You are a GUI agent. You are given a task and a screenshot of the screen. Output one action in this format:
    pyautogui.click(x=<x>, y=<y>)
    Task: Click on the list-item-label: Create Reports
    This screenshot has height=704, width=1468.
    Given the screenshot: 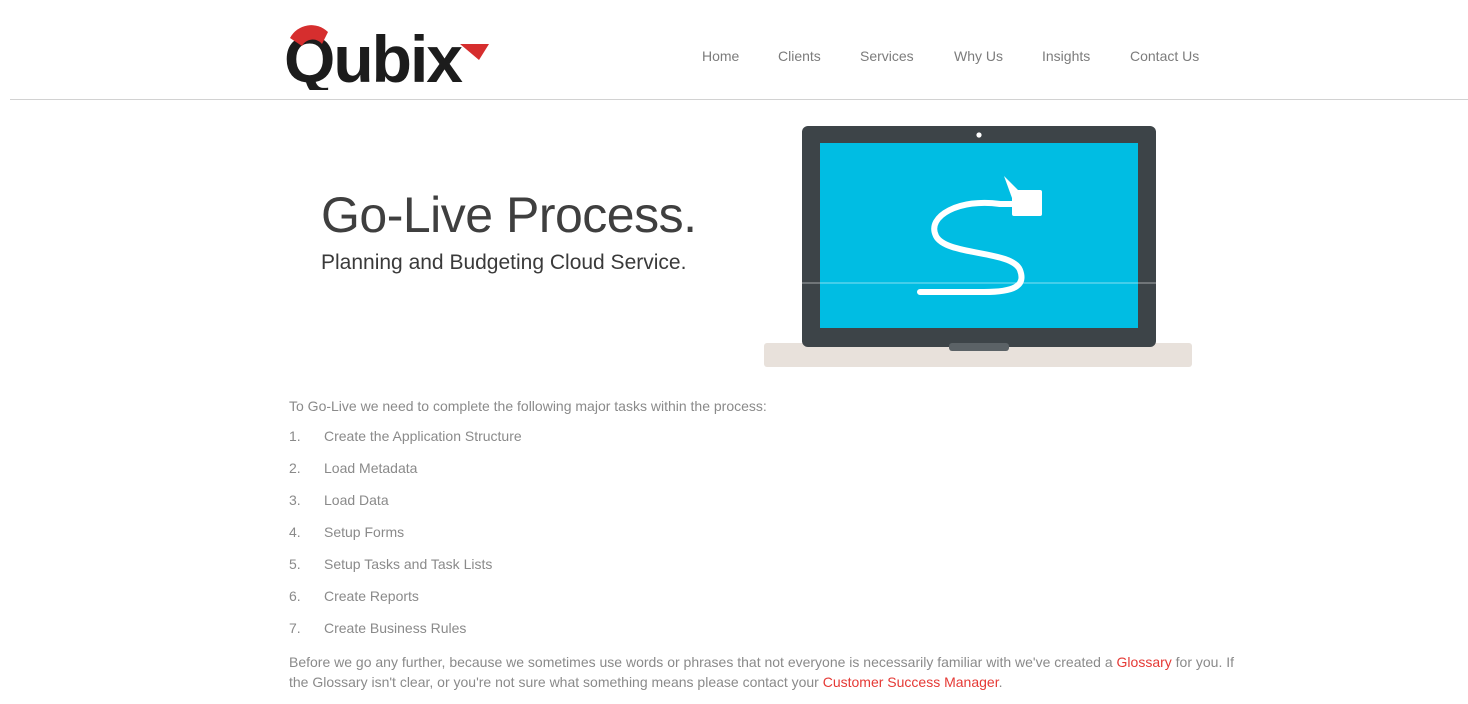 What is the action you would take?
    pyautogui.click(x=371, y=596)
    